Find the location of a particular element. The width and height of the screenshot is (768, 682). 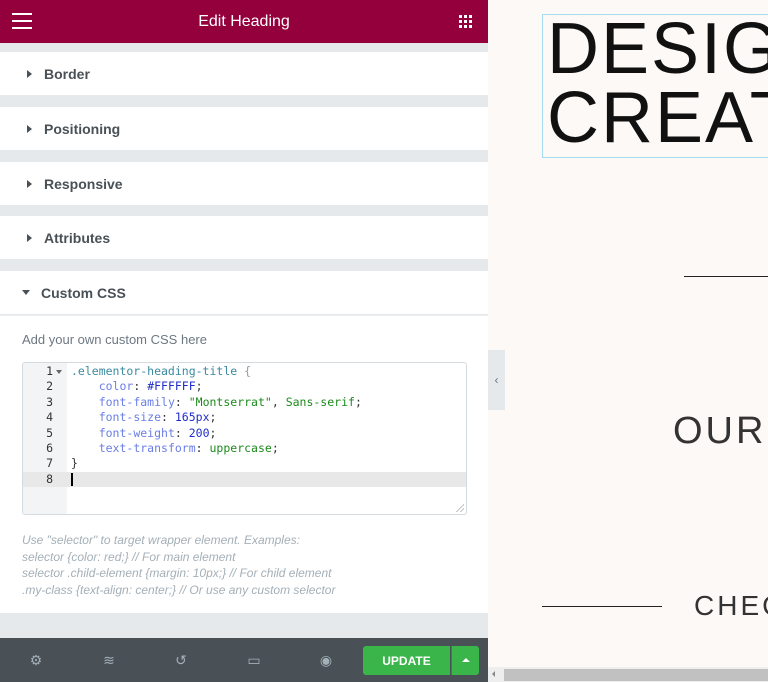

collapse-panel-toggle: ‹ is located at coordinates (496, 380).